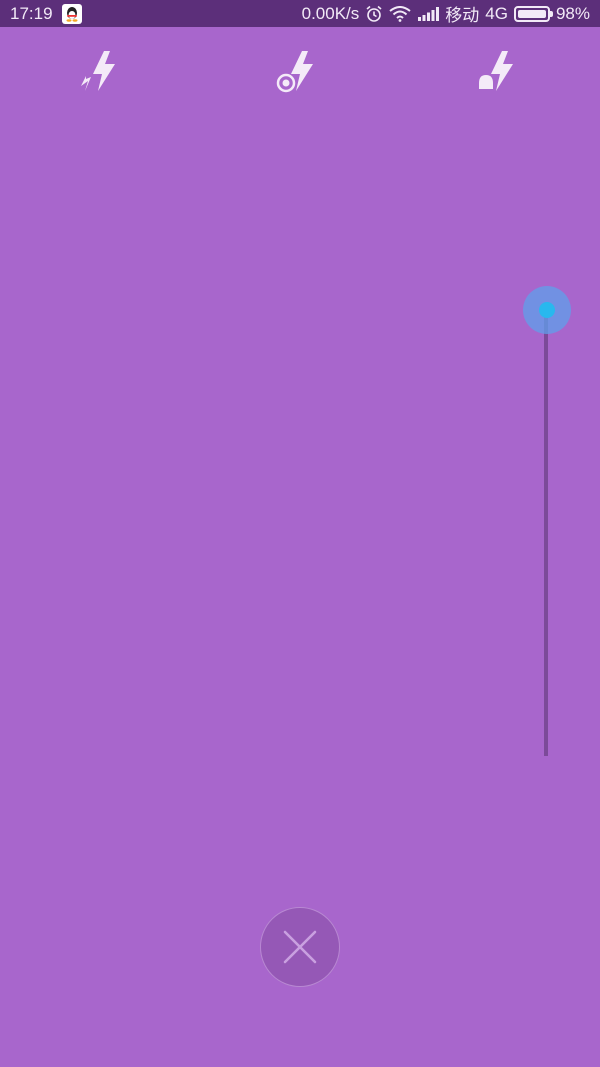 The width and height of the screenshot is (600, 1067). What do you see at coordinates (294, 72) in the screenshot?
I see `flash-on-icon` at bounding box center [294, 72].